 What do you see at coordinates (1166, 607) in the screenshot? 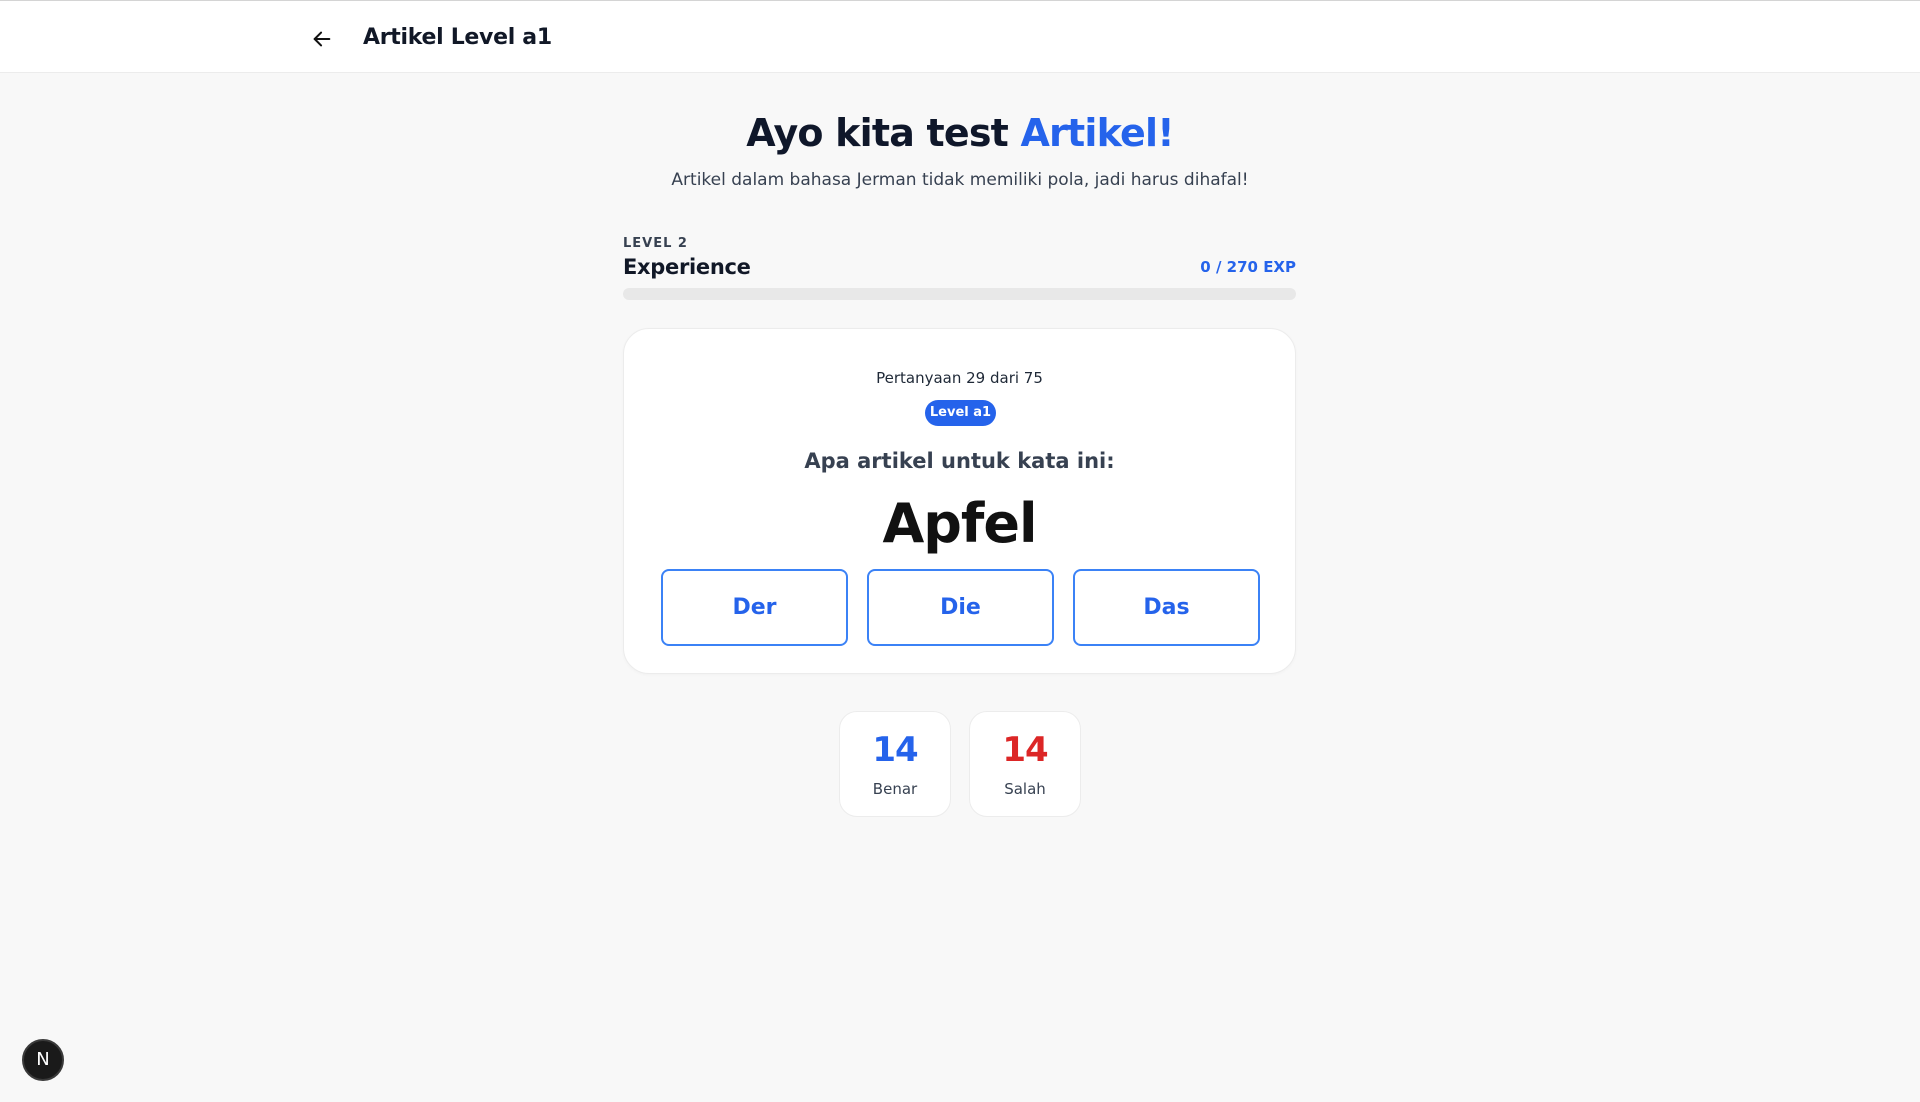
I see `option-das-button: Das` at bounding box center [1166, 607].